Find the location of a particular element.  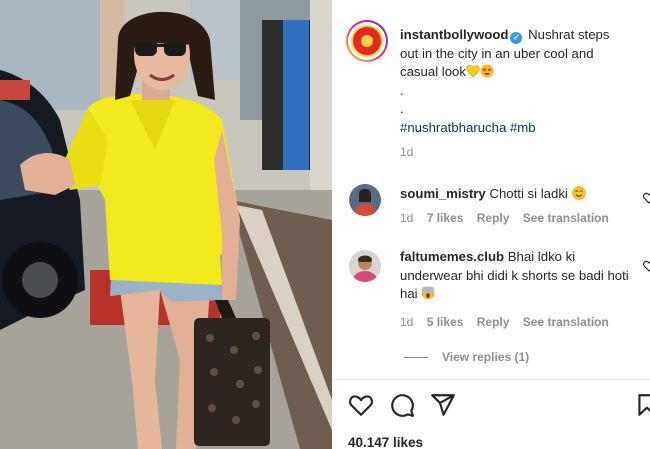

author-avatar is located at coordinates (367, 41).